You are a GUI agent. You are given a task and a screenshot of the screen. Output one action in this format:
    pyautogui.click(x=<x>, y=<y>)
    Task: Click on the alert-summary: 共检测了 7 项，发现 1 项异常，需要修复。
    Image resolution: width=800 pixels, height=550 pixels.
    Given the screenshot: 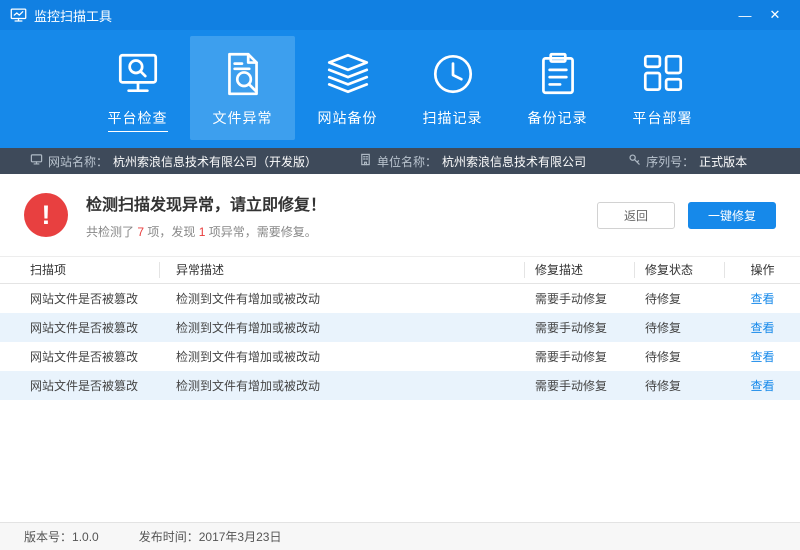 What is the action you would take?
    pyautogui.click(x=206, y=231)
    